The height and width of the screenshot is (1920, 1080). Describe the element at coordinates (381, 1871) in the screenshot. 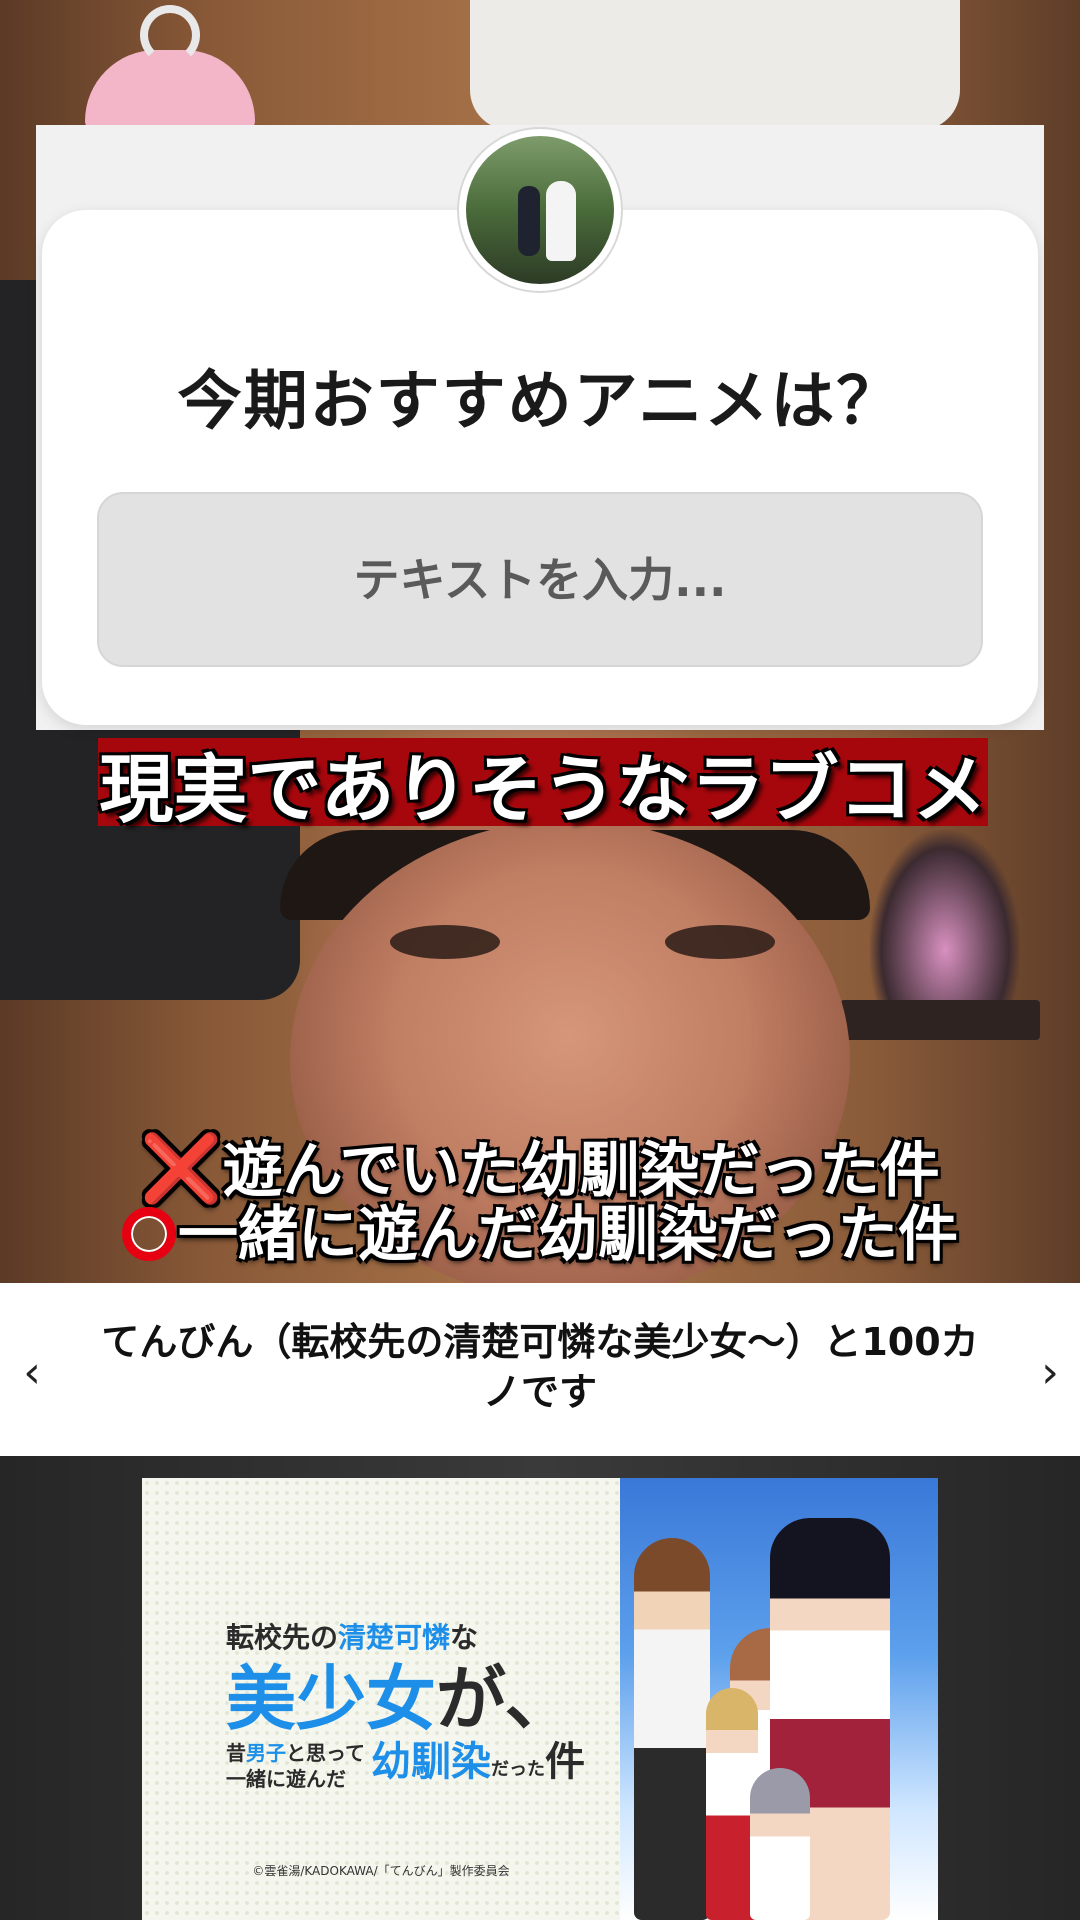

I see `copyright-text: ©雲雀湯/KADOKAWA/「てんびん」製作委員会` at that location.